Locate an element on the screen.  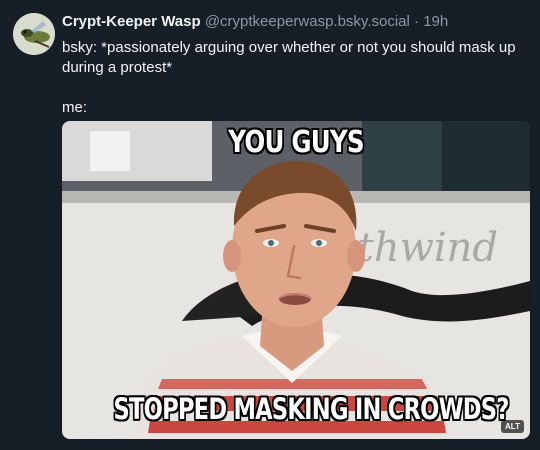
alt-text-badge: ALT is located at coordinates (512, 426).